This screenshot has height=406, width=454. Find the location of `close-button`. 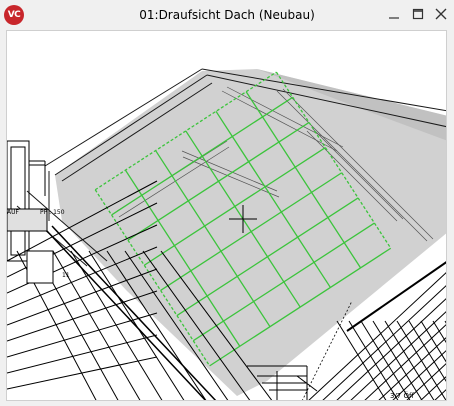

close-button is located at coordinates (441, 14).